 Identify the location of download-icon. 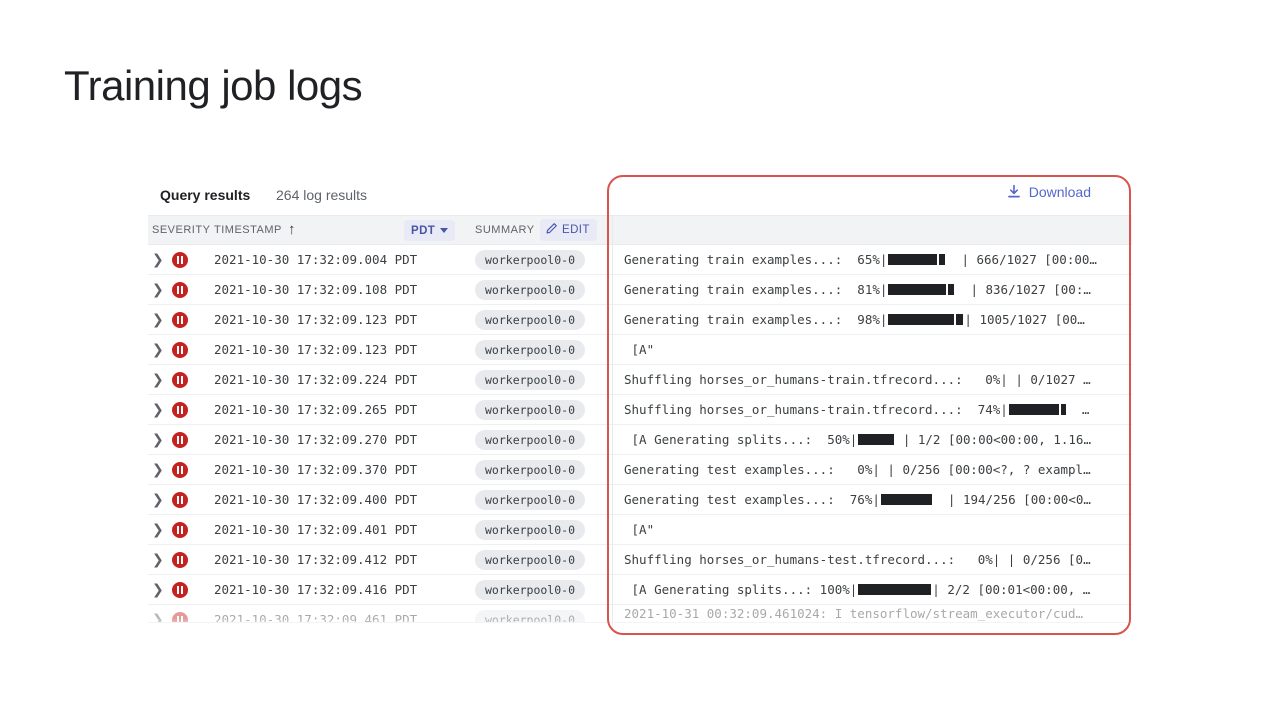
(1014, 192).